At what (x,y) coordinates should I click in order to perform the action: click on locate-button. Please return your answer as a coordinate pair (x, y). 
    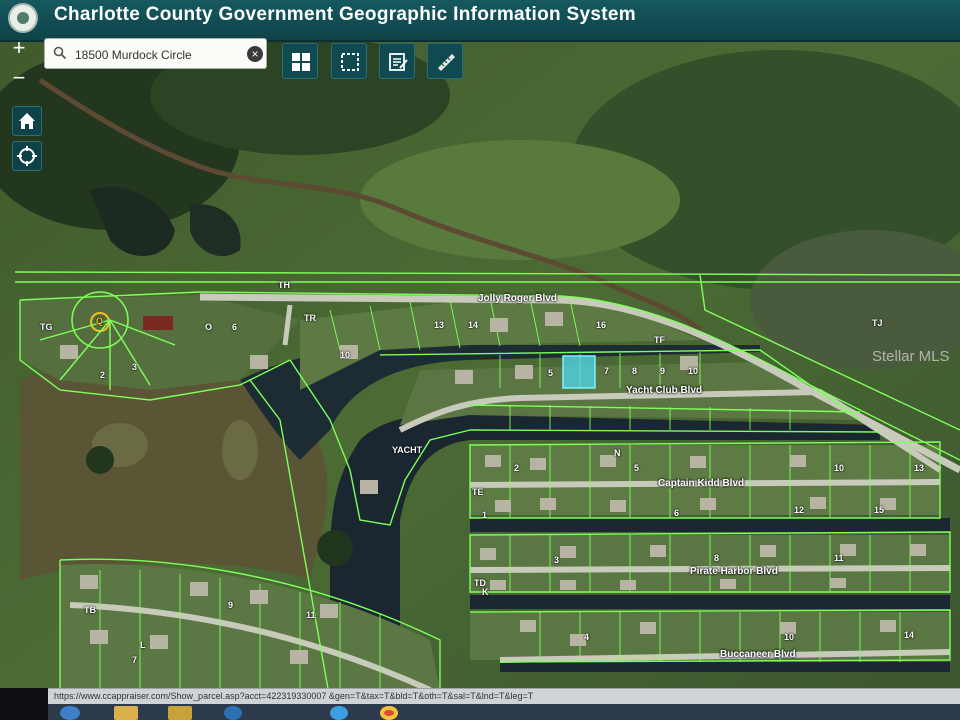
    Looking at the image, I should click on (27, 156).